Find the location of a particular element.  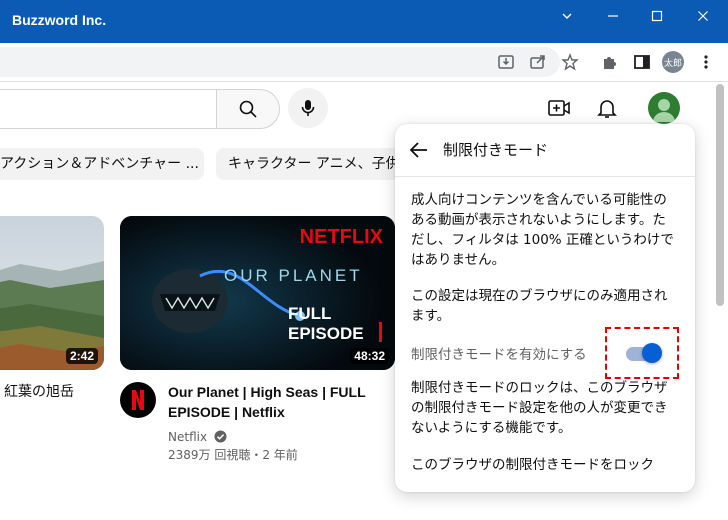

window-title: Buzzword Inc. is located at coordinates (59, 20).